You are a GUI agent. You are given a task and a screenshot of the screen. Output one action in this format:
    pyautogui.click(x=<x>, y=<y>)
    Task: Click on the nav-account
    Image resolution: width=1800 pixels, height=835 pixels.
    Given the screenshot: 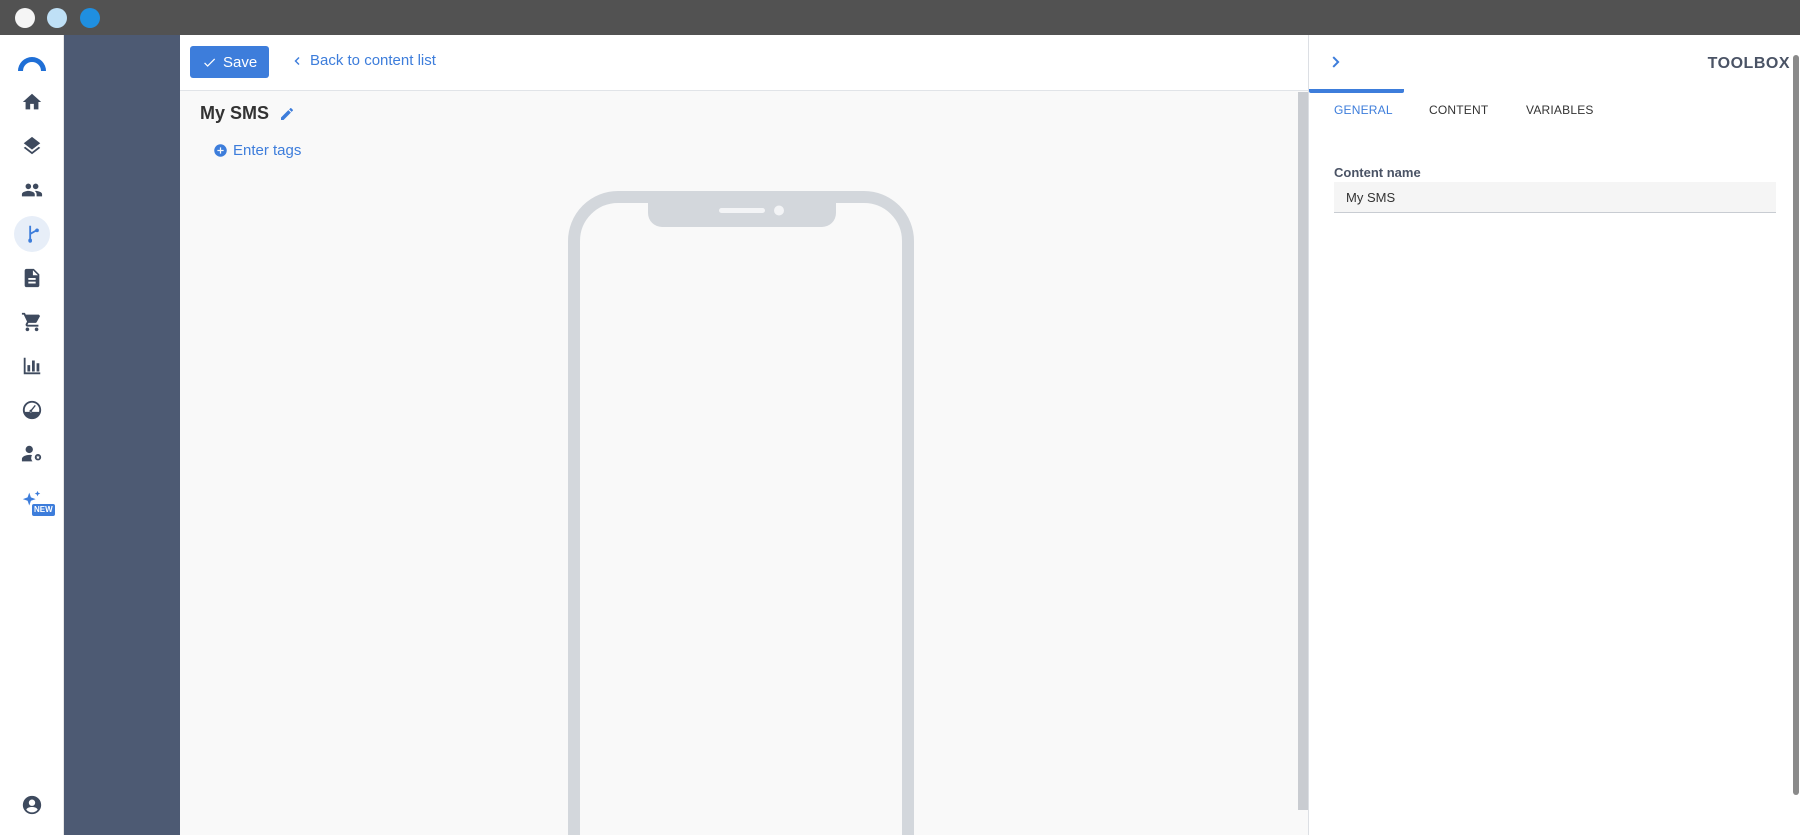 What is the action you would take?
    pyautogui.click(x=32, y=805)
    